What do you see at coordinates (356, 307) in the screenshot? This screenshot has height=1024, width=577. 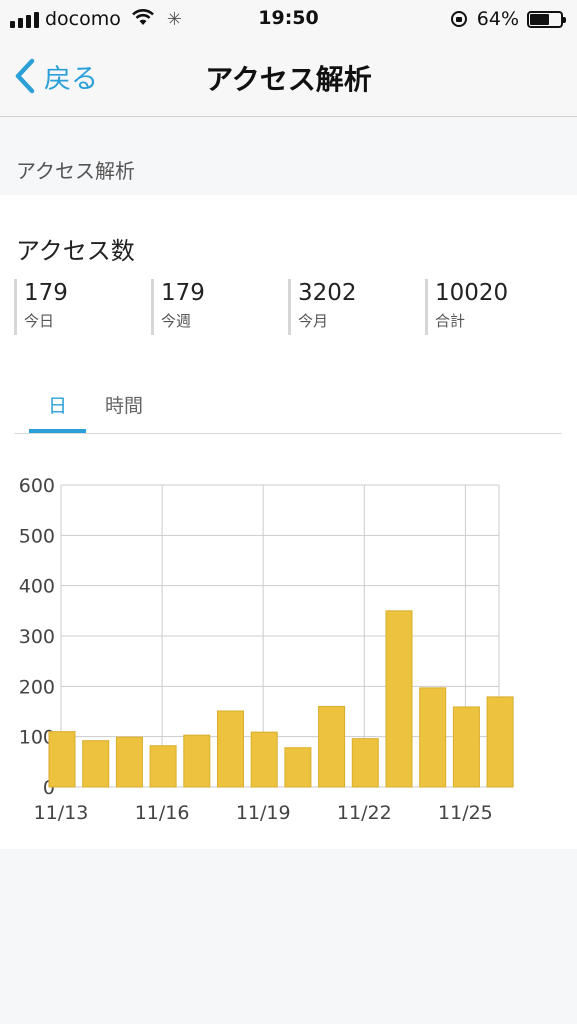 I see `stat-month: 3202 今月` at bounding box center [356, 307].